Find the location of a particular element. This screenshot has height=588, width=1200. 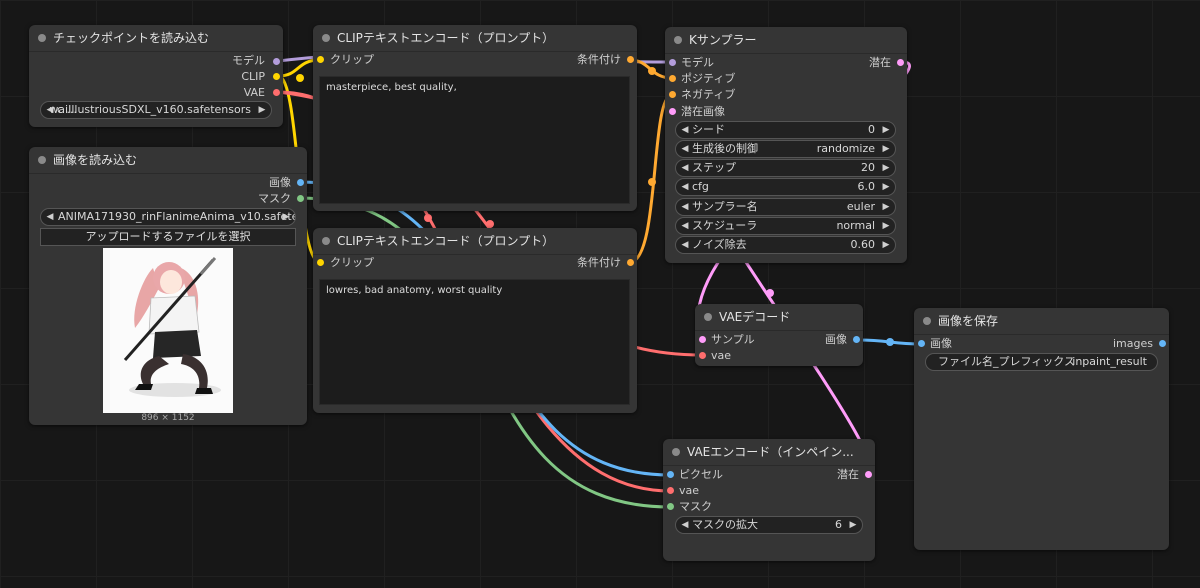

node-title: VAEデコード is located at coordinates (779, 317).